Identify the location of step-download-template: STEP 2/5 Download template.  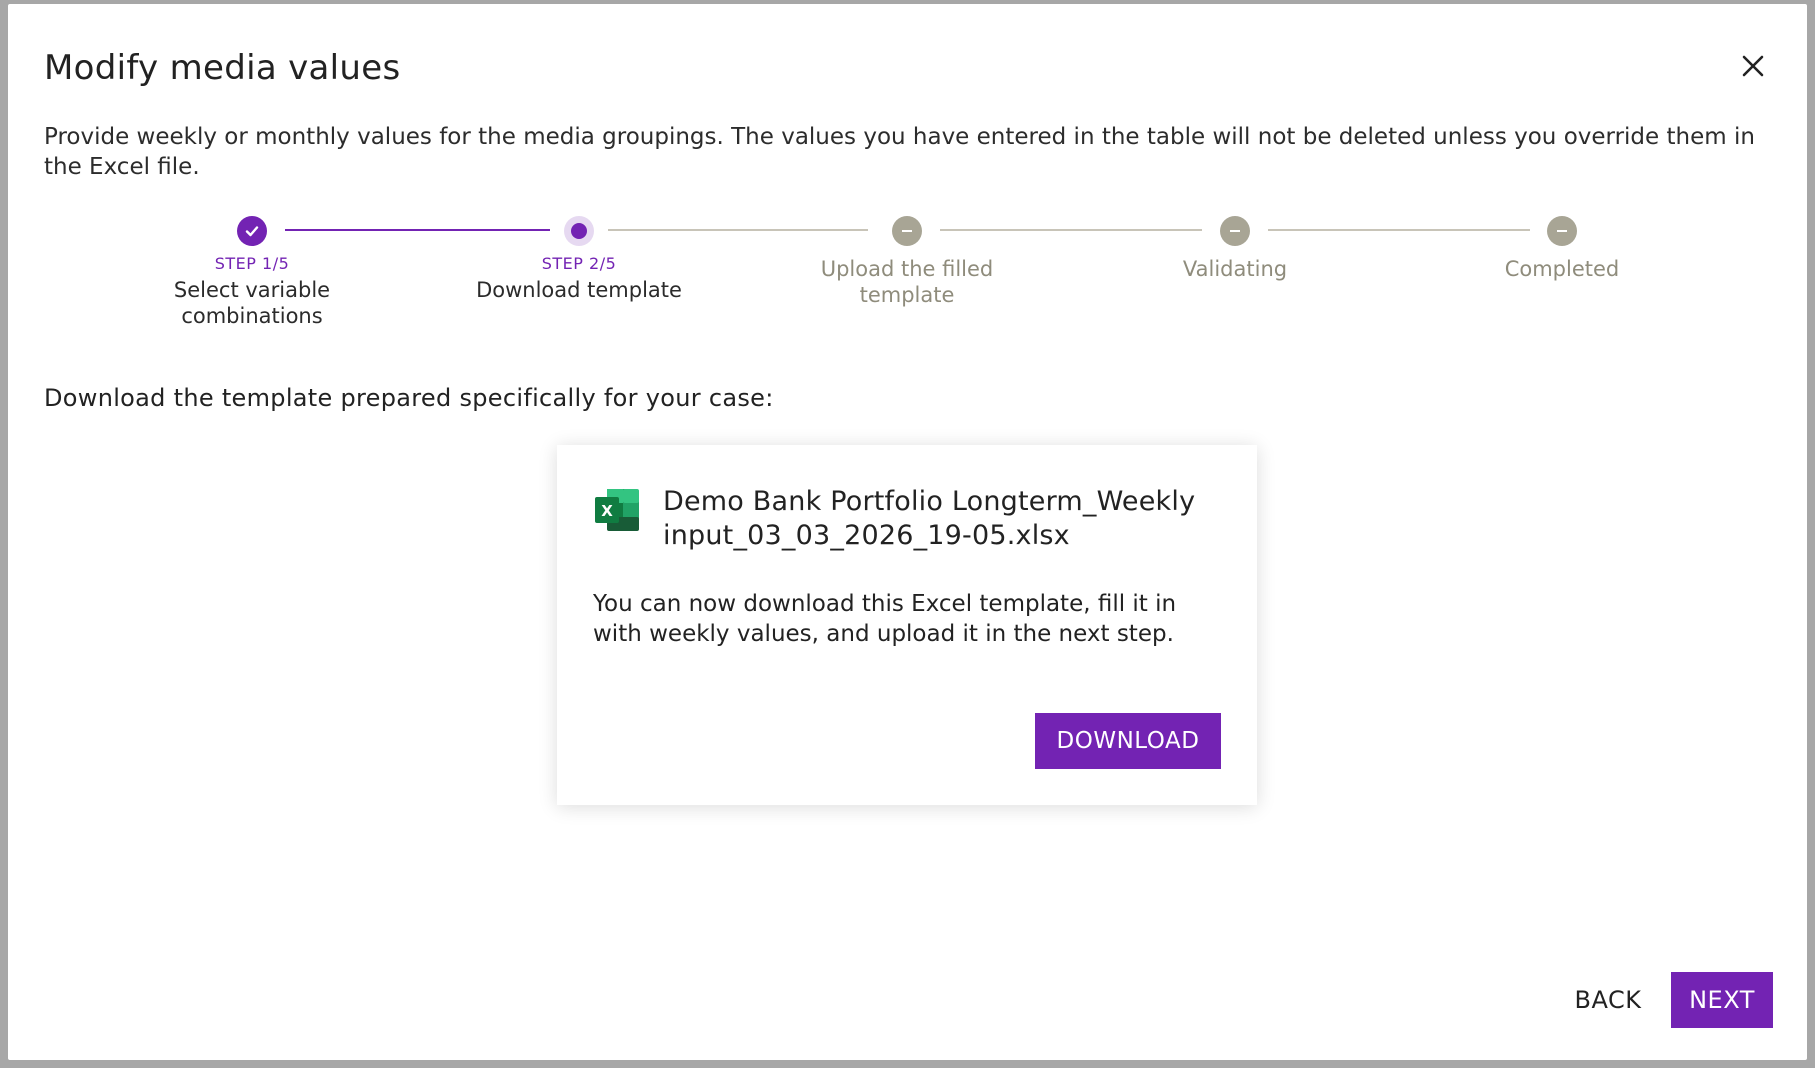
(579, 259).